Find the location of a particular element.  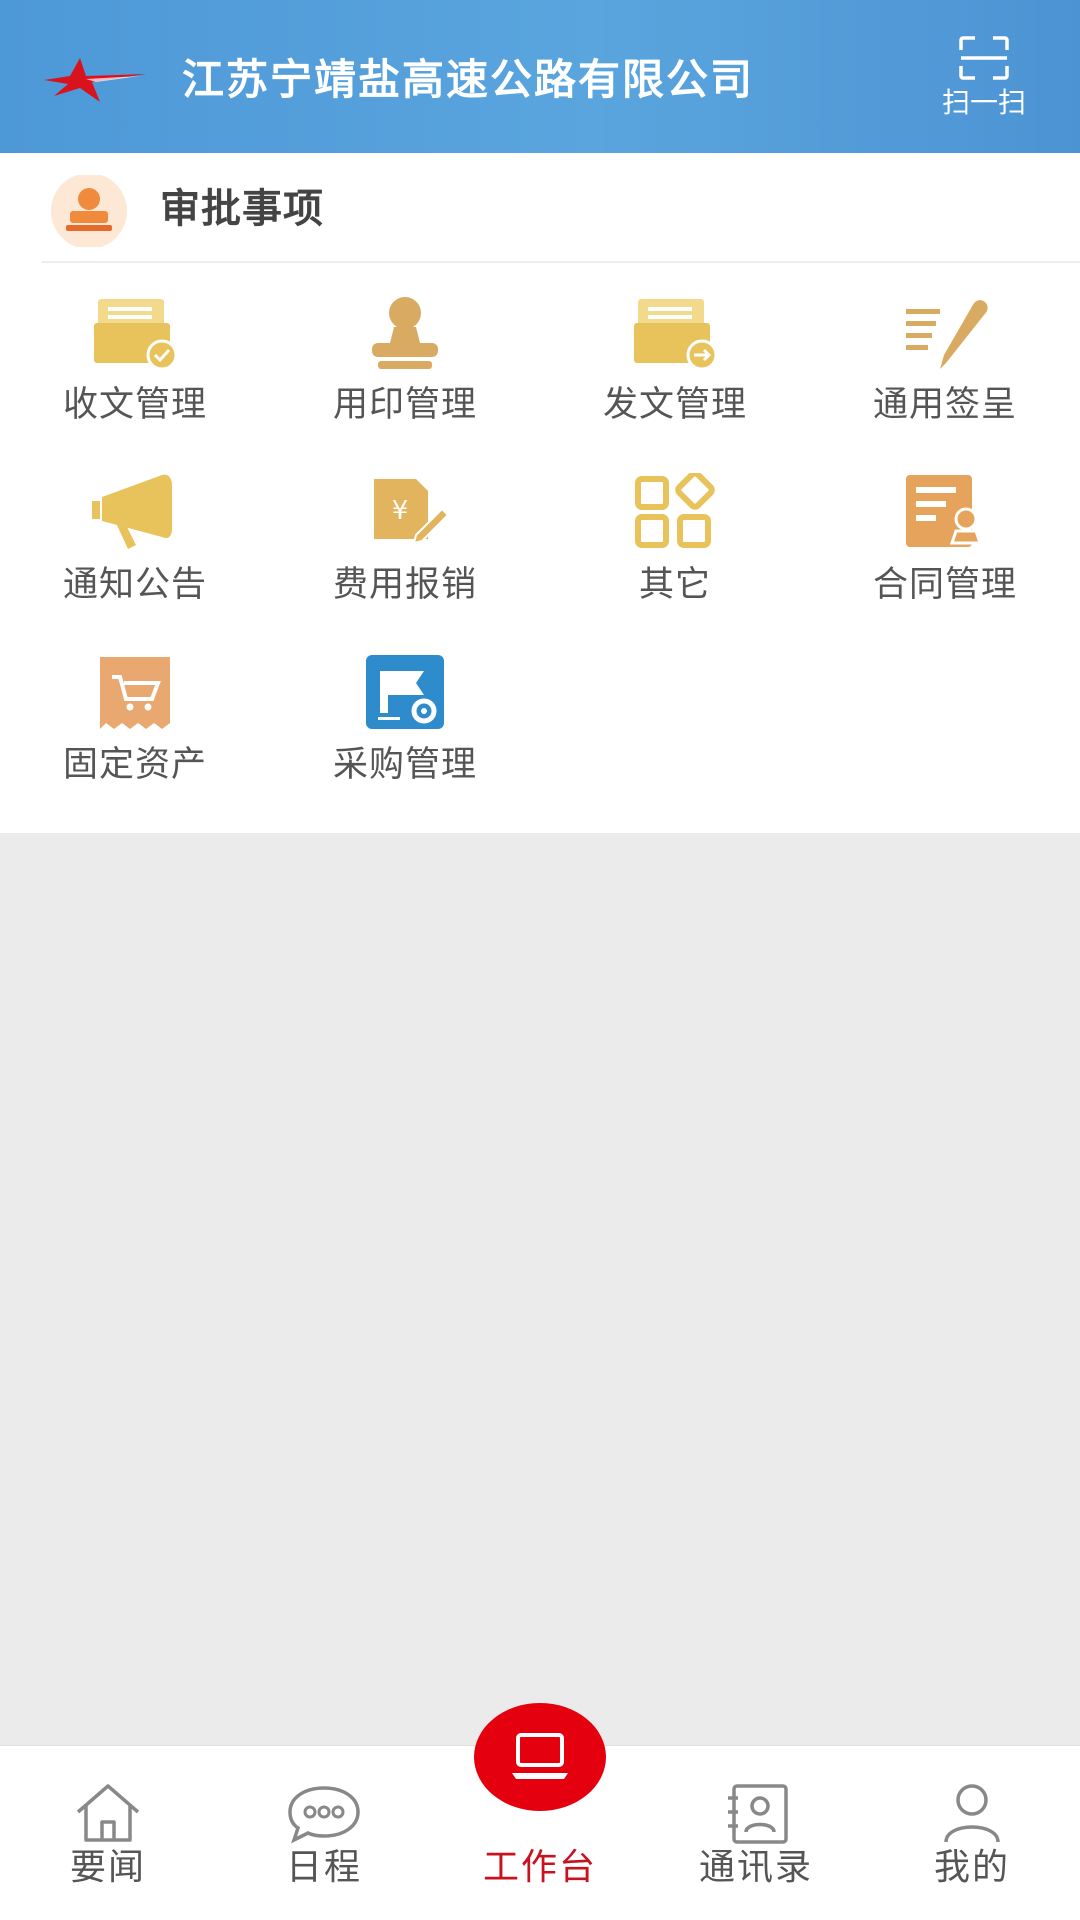

section-title: 审批事项 is located at coordinates (242, 209).